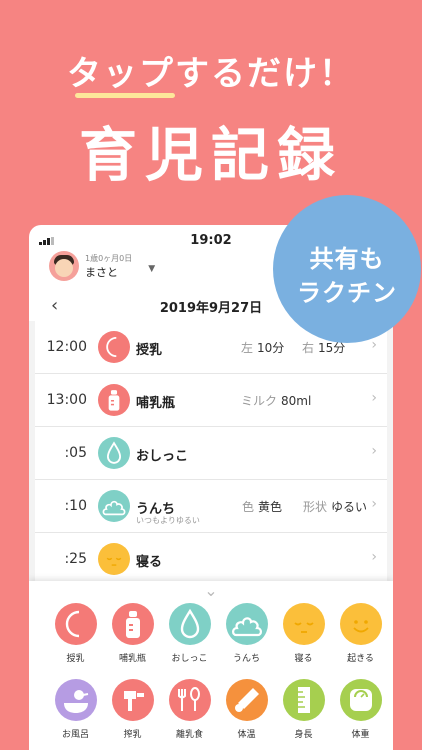  I want to click on log-name: 哺乳瓶, so click(156, 403).